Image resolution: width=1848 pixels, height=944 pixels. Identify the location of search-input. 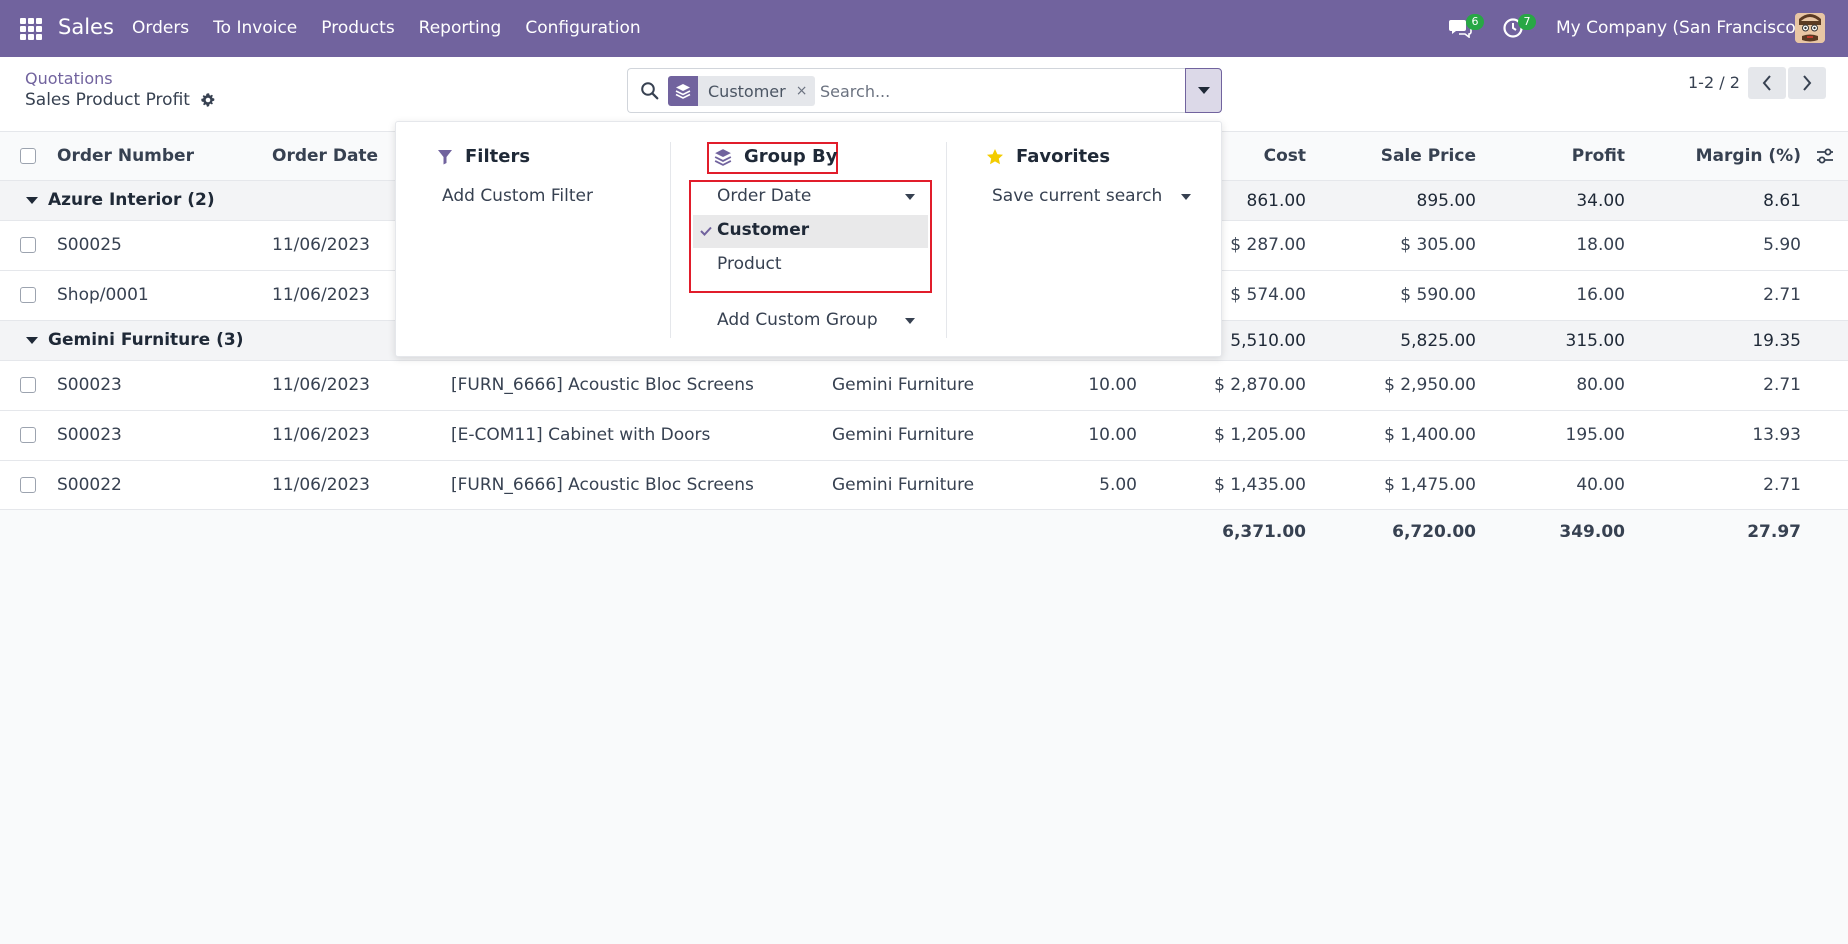
(998, 91).